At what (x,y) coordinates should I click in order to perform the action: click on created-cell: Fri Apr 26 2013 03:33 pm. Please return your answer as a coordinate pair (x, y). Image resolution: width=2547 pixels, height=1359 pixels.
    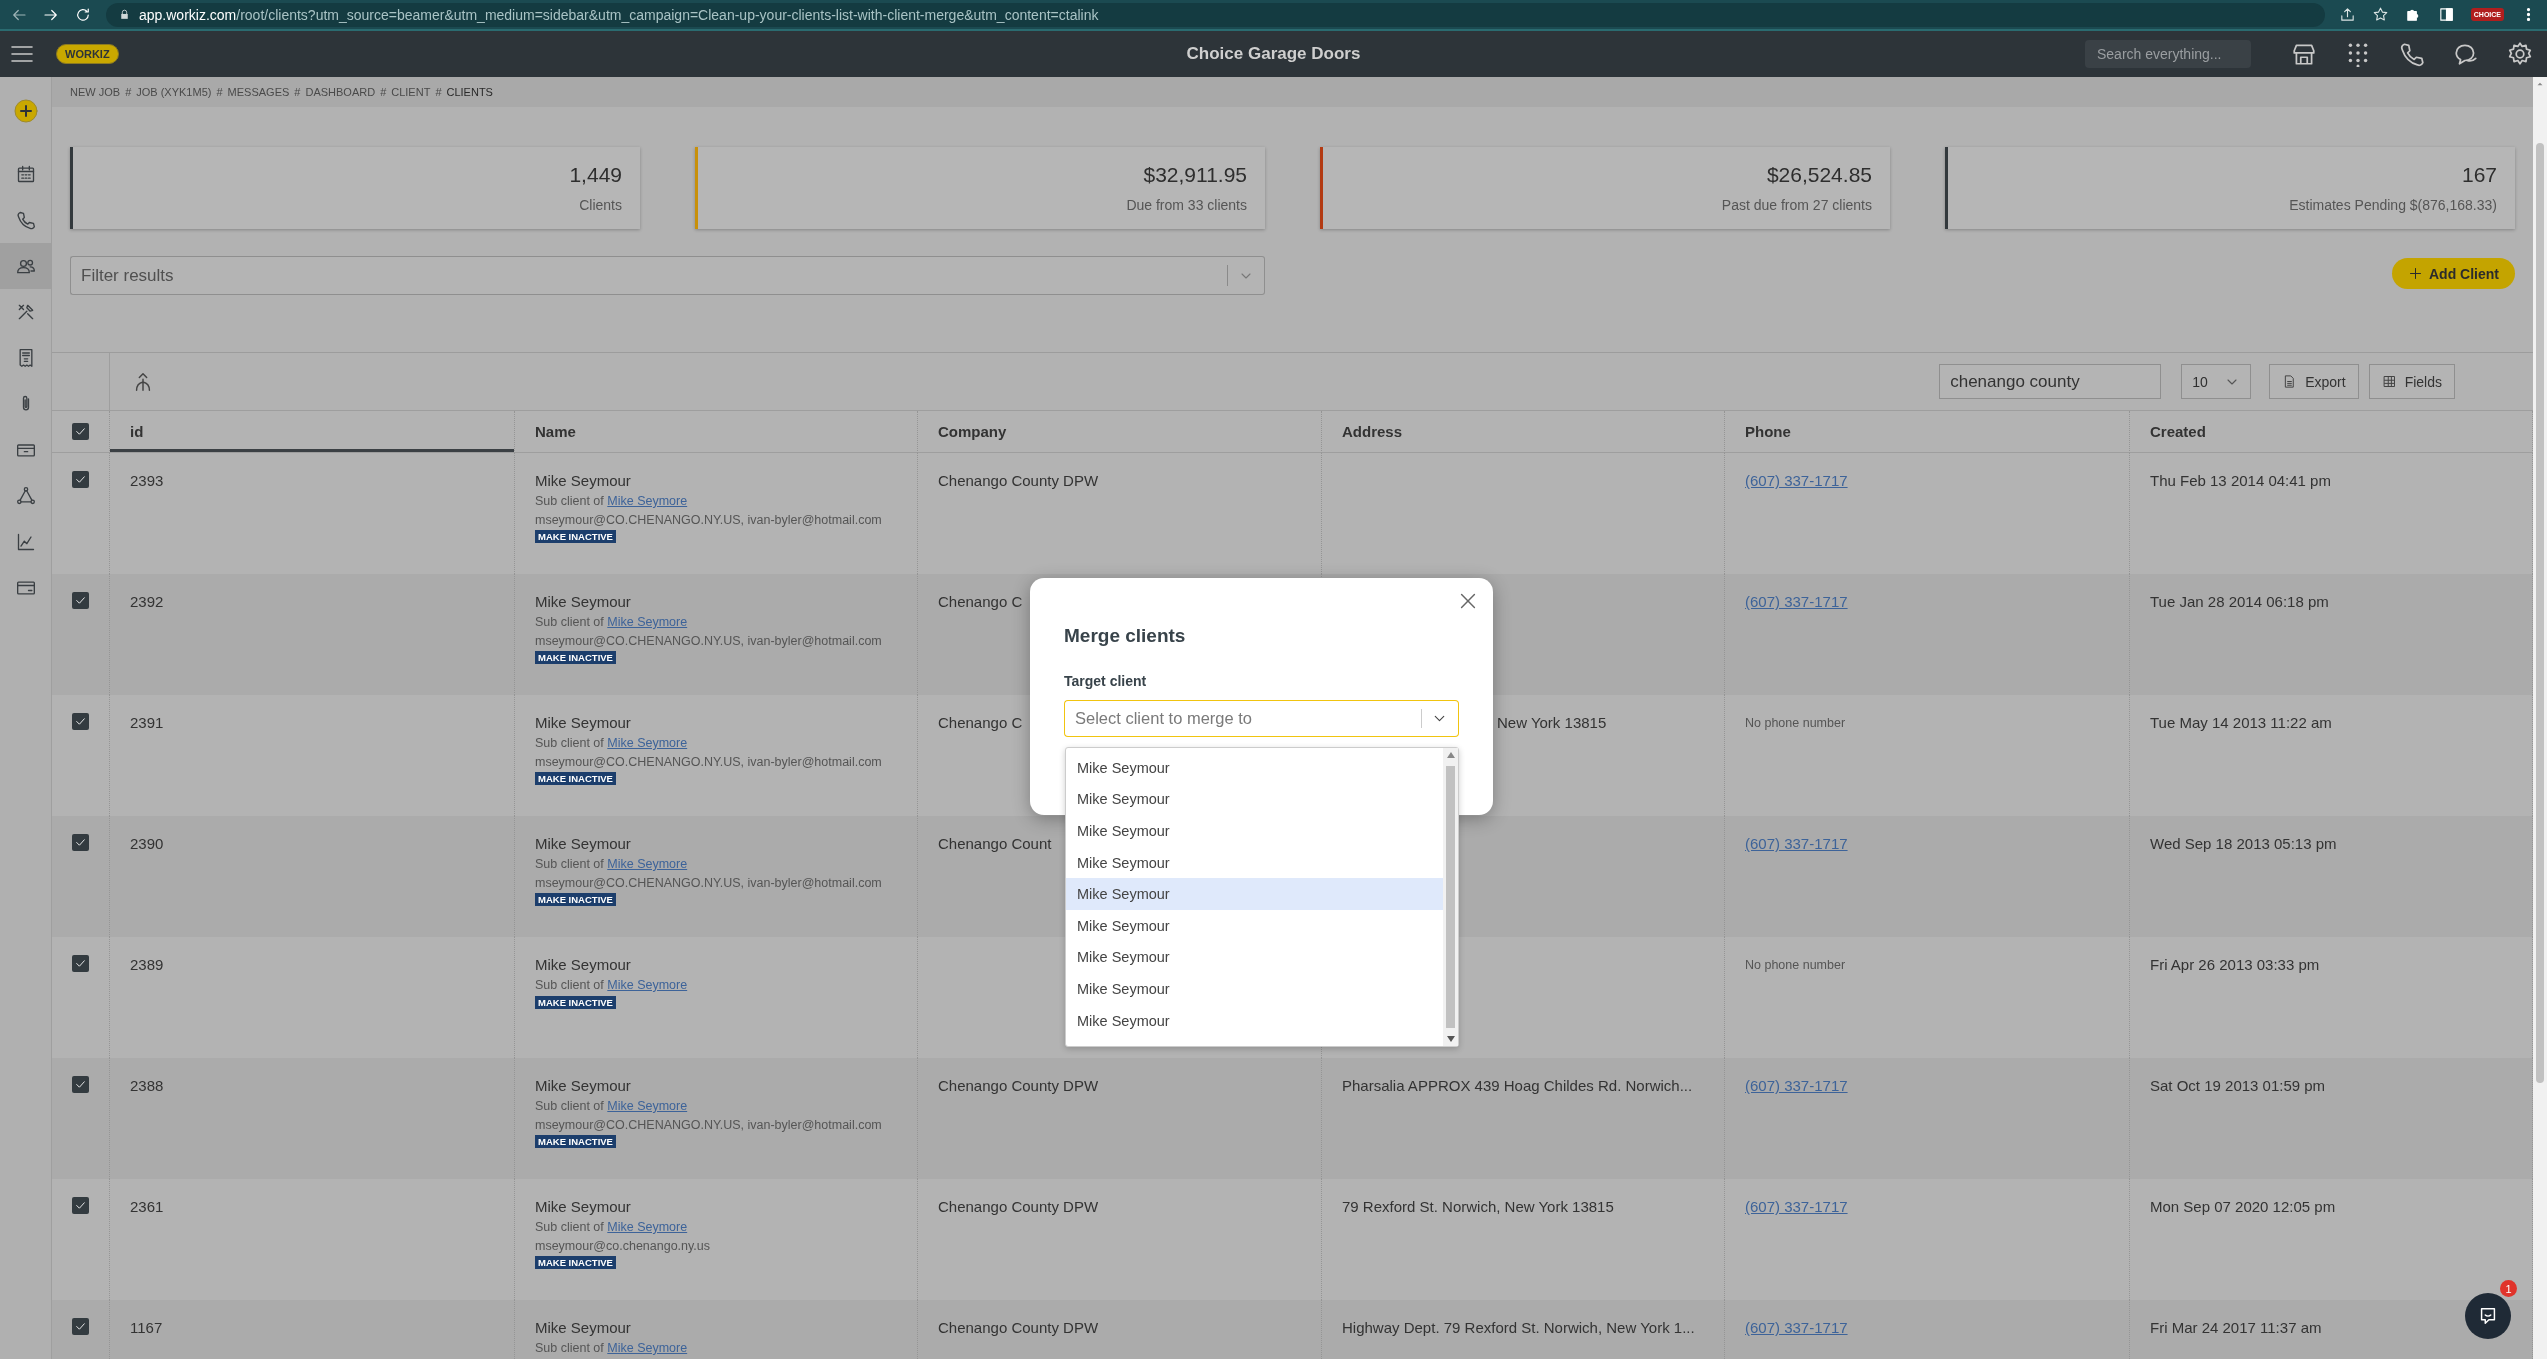
    Looking at the image, I should click on (2235, 965).